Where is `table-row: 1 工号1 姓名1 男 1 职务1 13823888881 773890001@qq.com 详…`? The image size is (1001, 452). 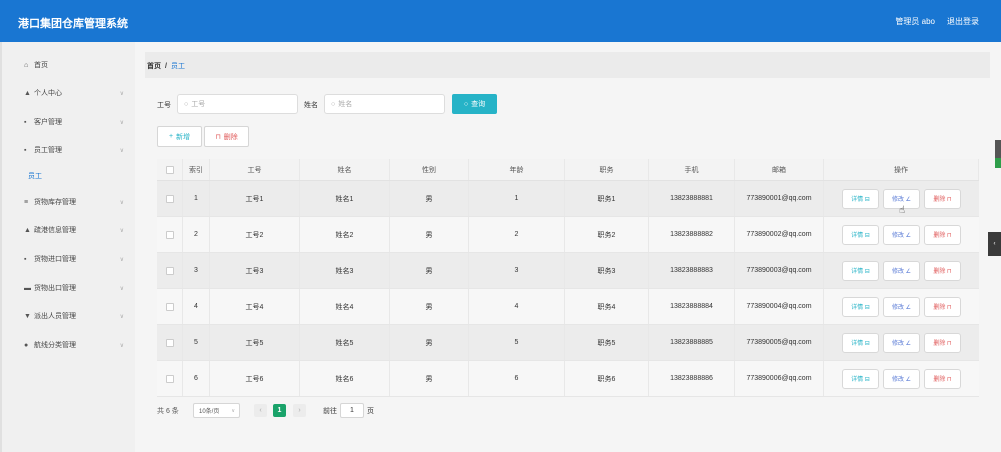
table-row: 1 工号1 姓名1 男 1 职务1 13823888881 773890001@qq.com 详… is located at coordinates (568, 199).